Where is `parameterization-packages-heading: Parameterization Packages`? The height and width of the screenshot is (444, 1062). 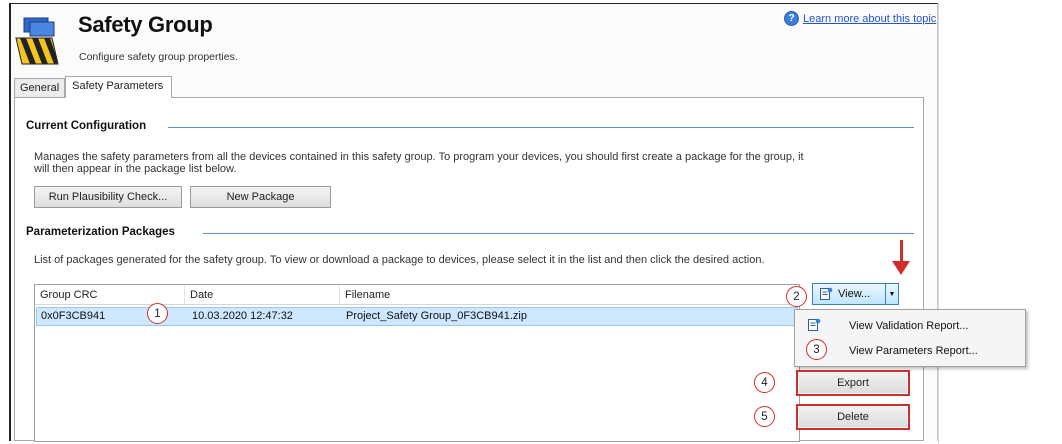
parameterization-packages-heading: Parameterization Packages is located at coordinates (100, 232).